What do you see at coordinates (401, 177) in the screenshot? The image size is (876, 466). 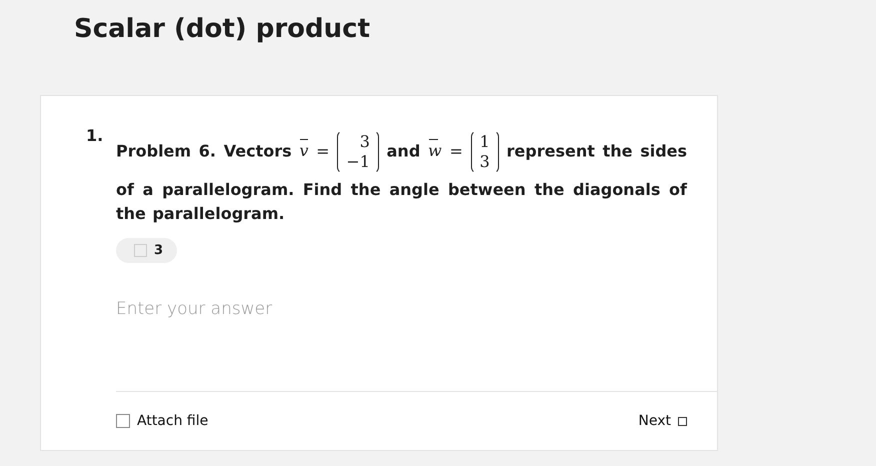 I see `problem-text: Problem 6. Vectors v = 3 −1 and w = 1 3 represent the sides of a parallelogram. Find the angle between the diagonals of the parallelogram.` at bounding box center [401, 177].